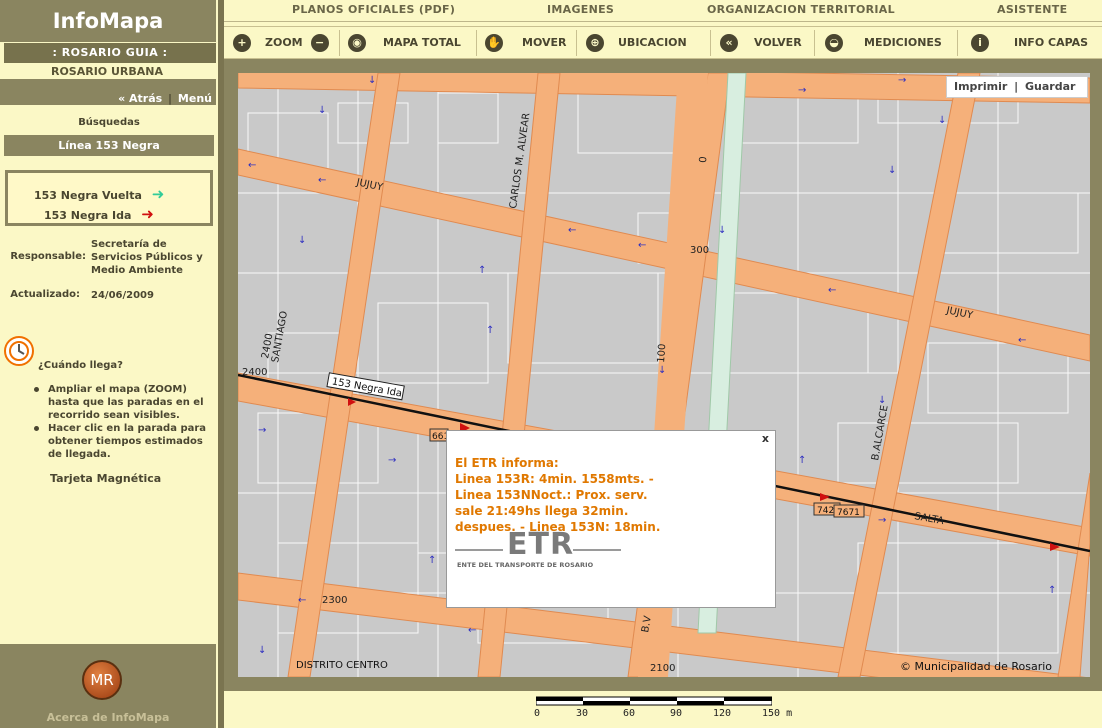  I want to click on street-number: 2300, so click(334, 600).